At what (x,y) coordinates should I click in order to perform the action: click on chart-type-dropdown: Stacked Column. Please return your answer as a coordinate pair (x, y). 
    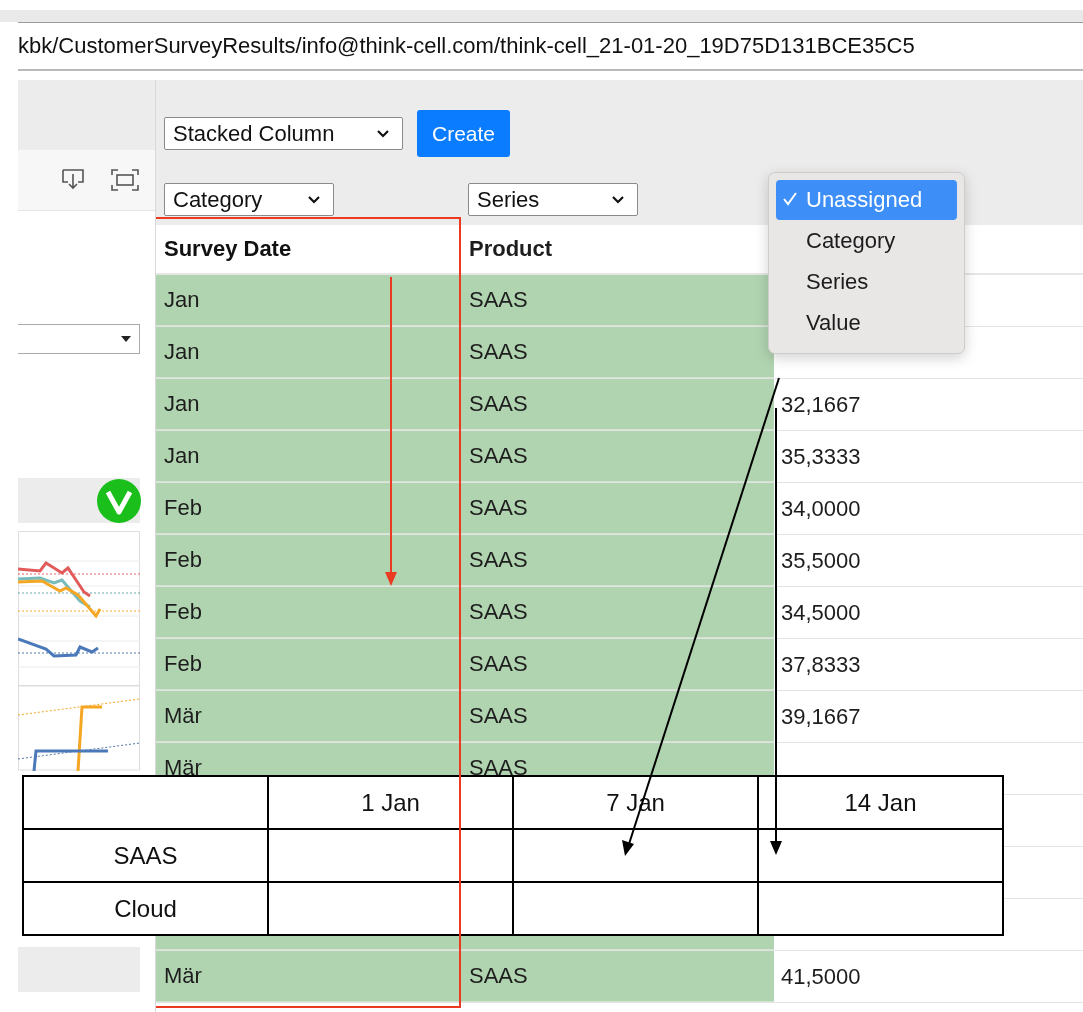
    Looking at the image, I should click on (283, 133).